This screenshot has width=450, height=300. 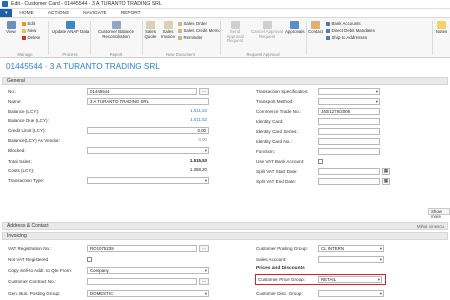 What do you see at coordinates (279, 111) in the screenshot?
I see `commerce-trade-label: Commerce Trade No.:` at bounding box center [279, 111].